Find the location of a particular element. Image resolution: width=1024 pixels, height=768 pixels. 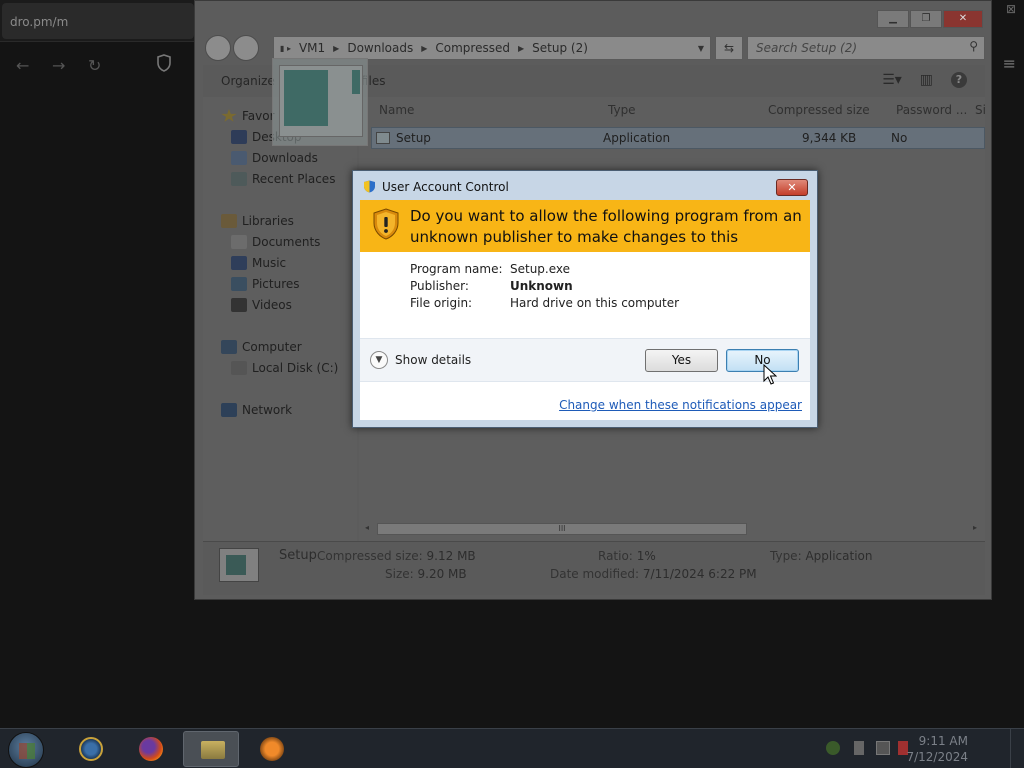

display-icon is located at coordinates (883, 748).